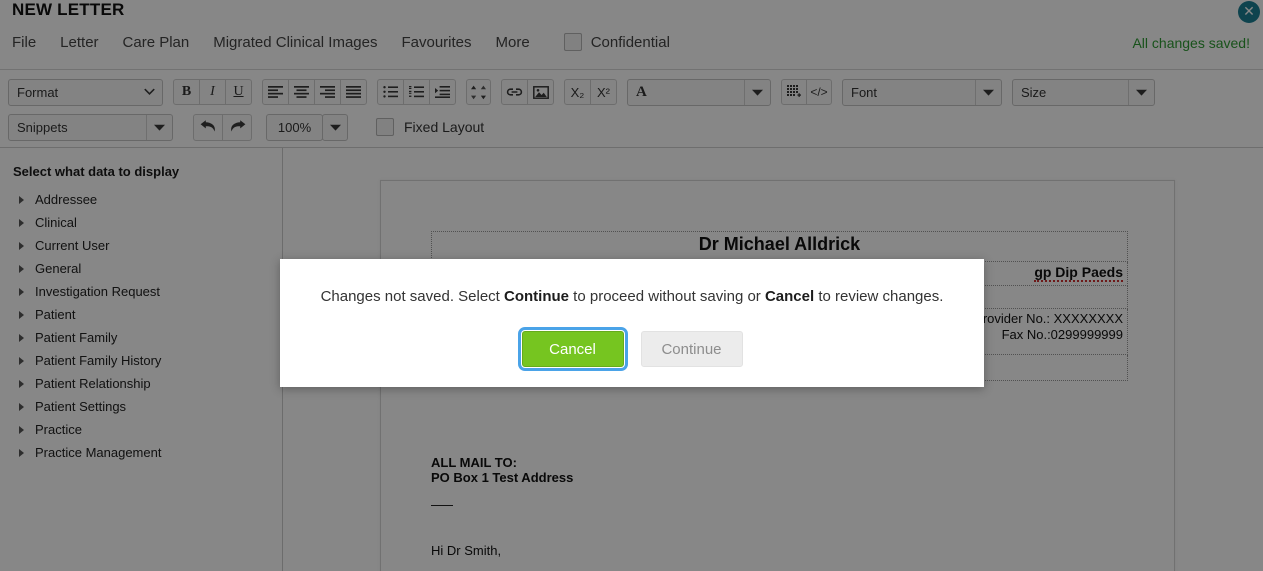  What do you see at coordinates (667, 296) in the screenshot?
I see `dialog-message-middle: to proceed without saving or` at bounding box center [667, 296].